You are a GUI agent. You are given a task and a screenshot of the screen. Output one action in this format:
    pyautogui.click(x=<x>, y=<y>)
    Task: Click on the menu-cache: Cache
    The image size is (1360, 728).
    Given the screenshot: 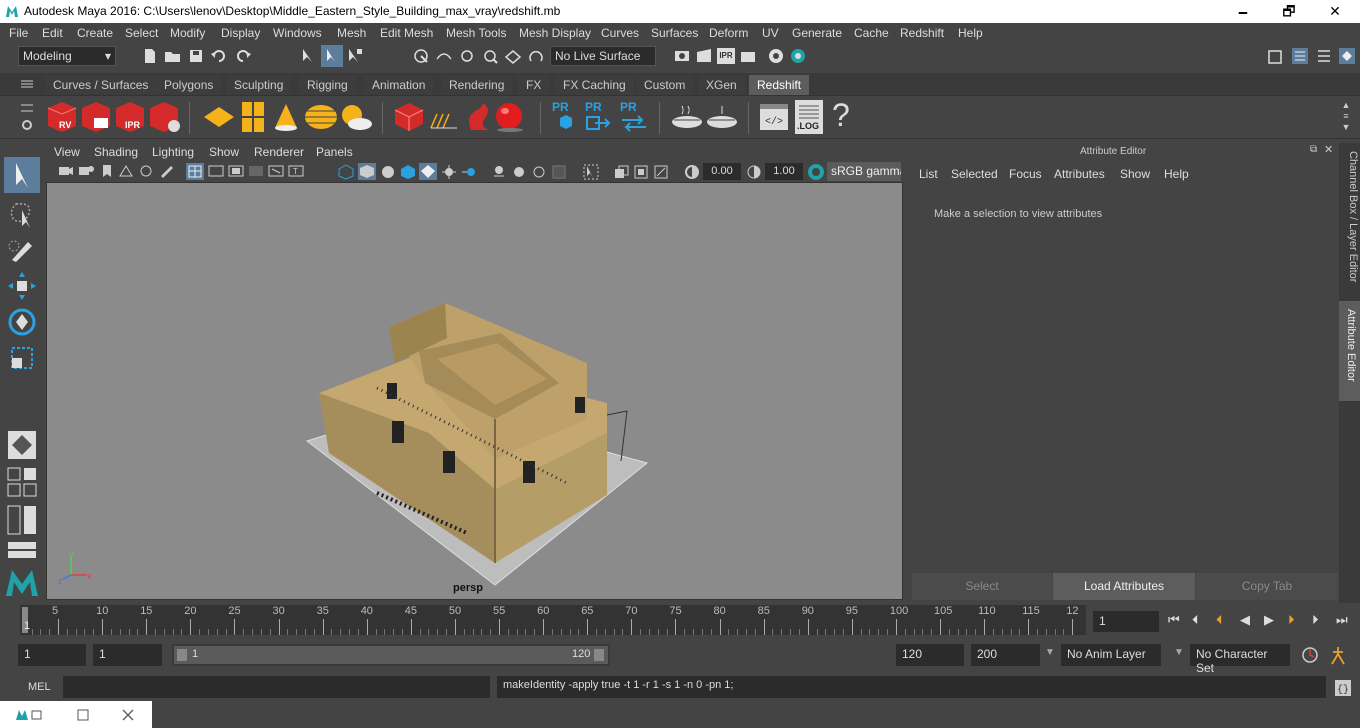 What is the action you would take?
    pyautogui.click(x=871, y=33)
    